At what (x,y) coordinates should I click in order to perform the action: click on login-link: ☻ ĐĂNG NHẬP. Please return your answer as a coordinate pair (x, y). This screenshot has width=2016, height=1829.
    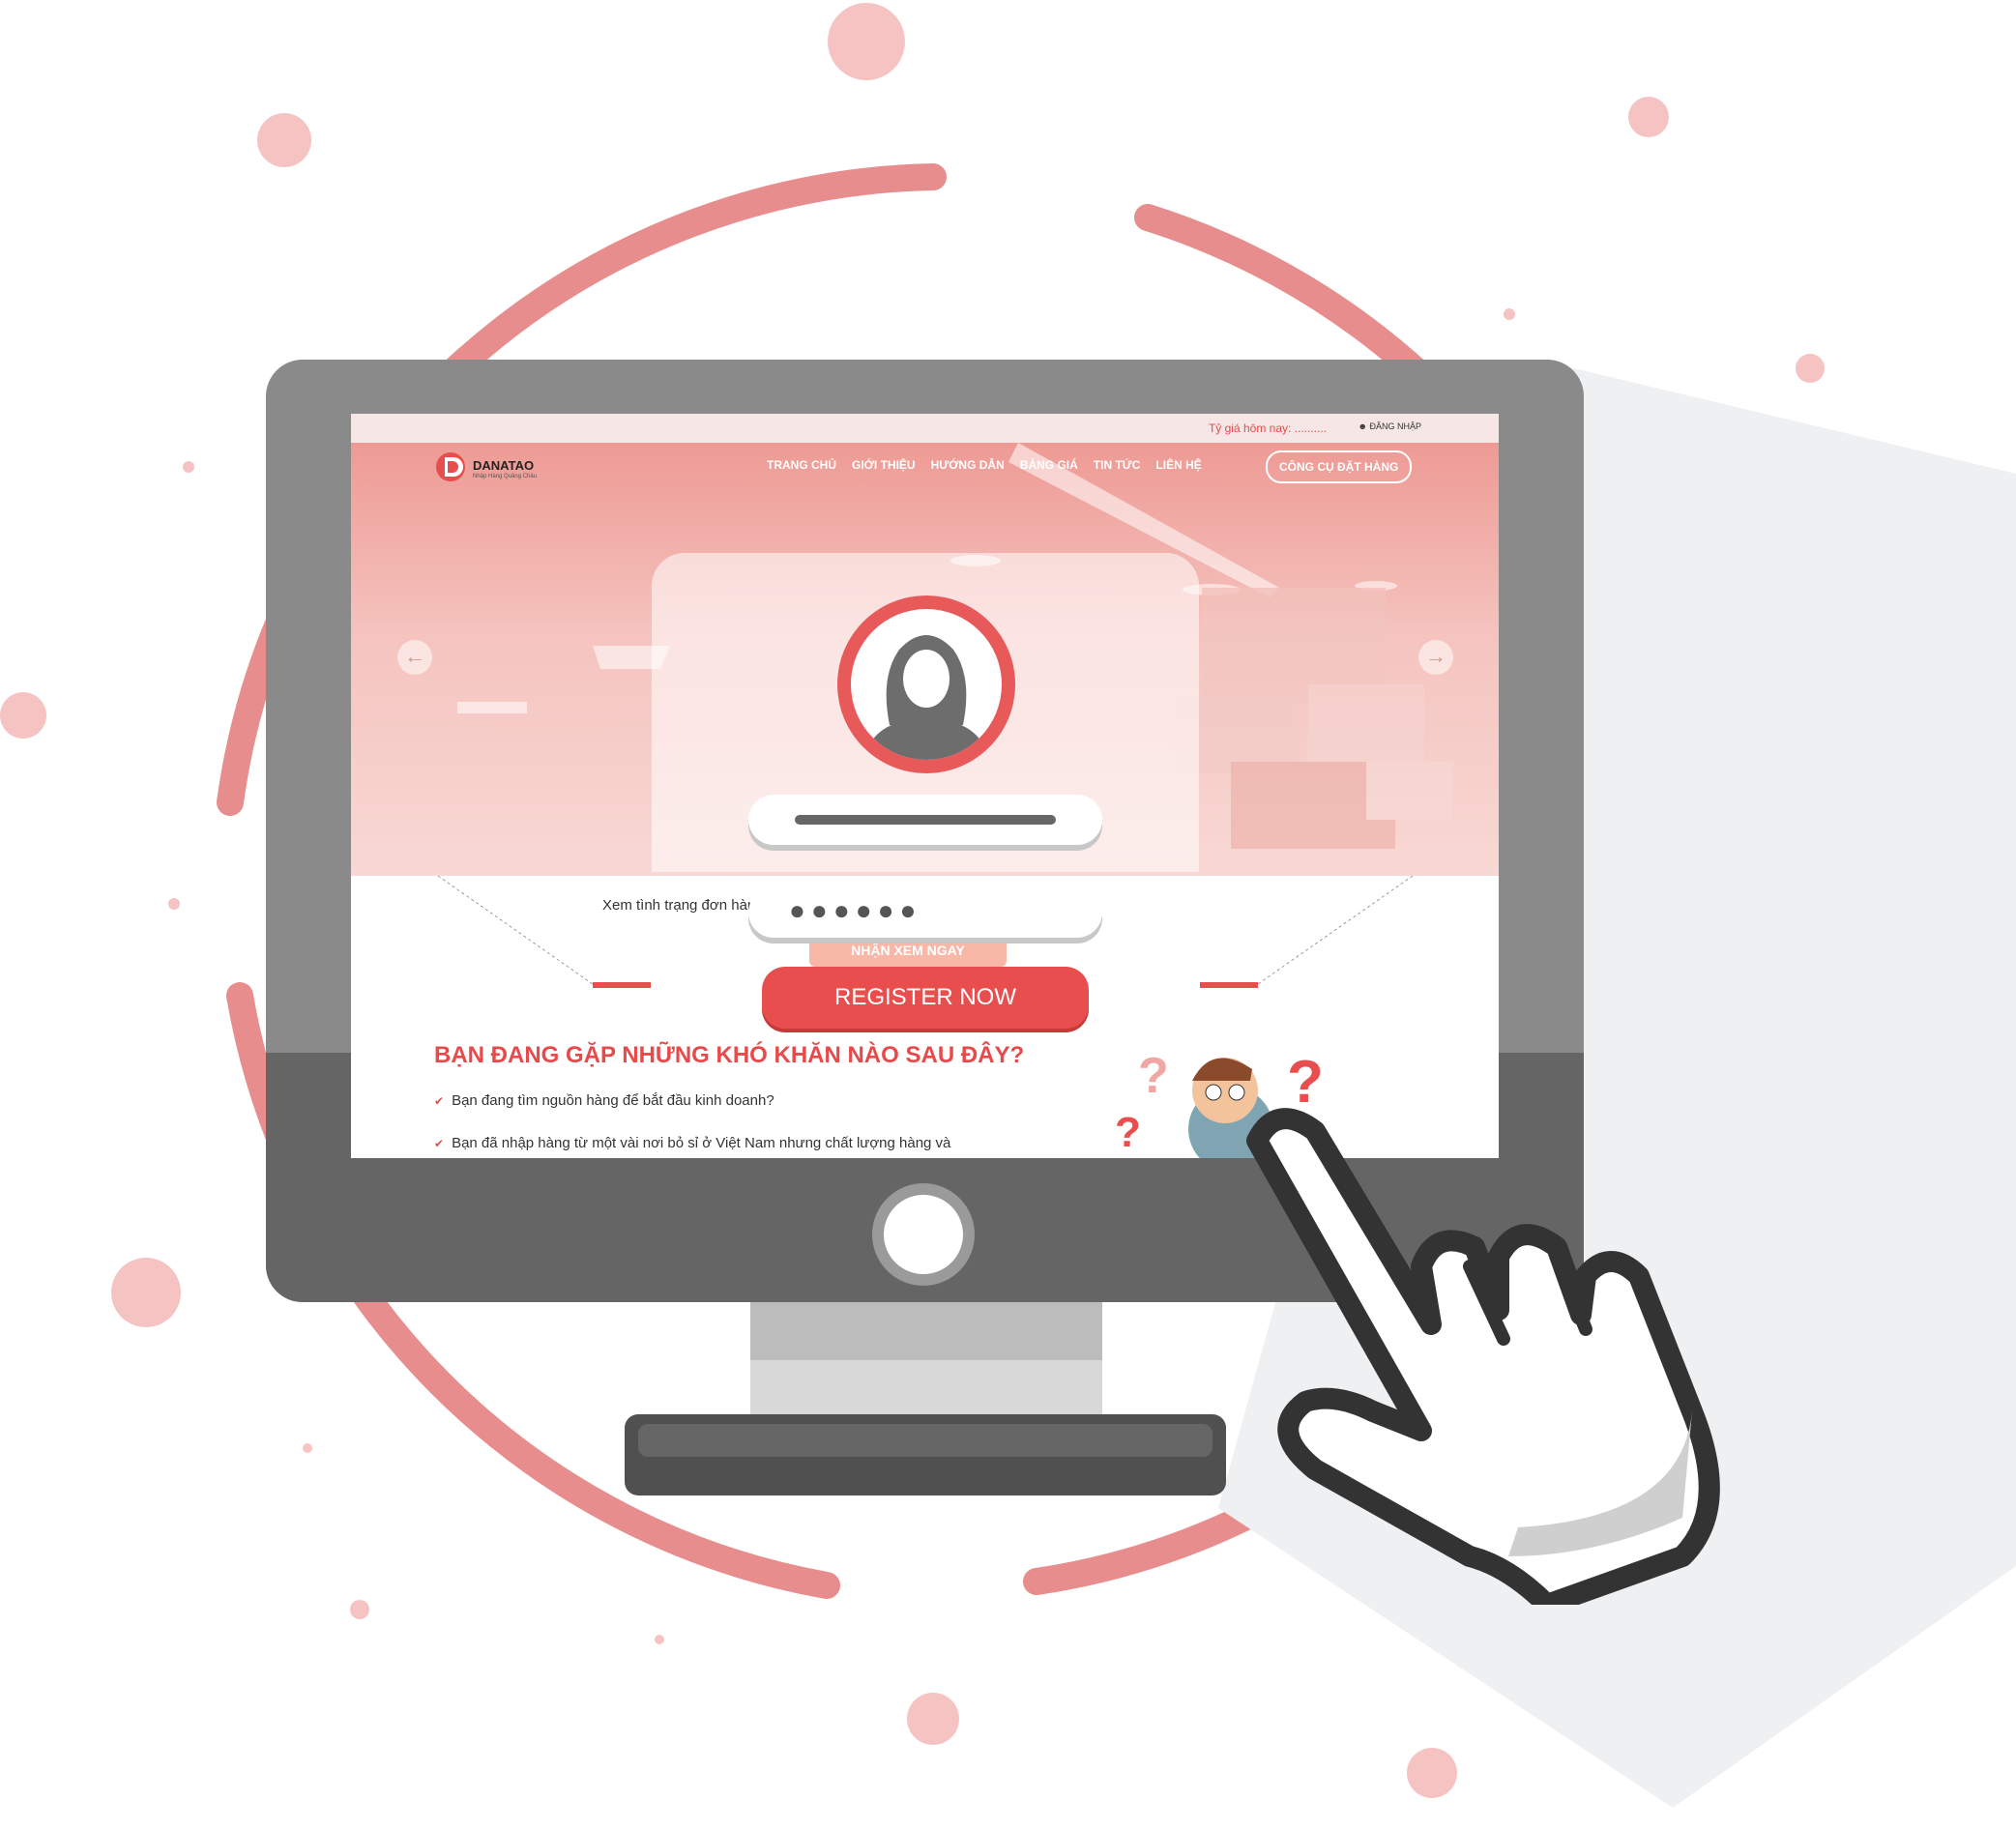
    Looking at the image, I should click on (1390, 426).